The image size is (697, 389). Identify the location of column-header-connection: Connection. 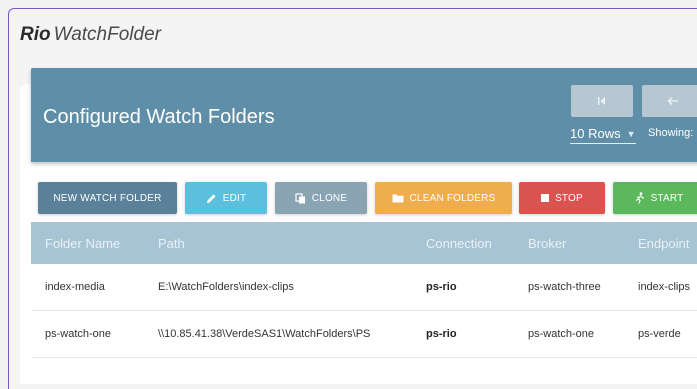
(459, 243).